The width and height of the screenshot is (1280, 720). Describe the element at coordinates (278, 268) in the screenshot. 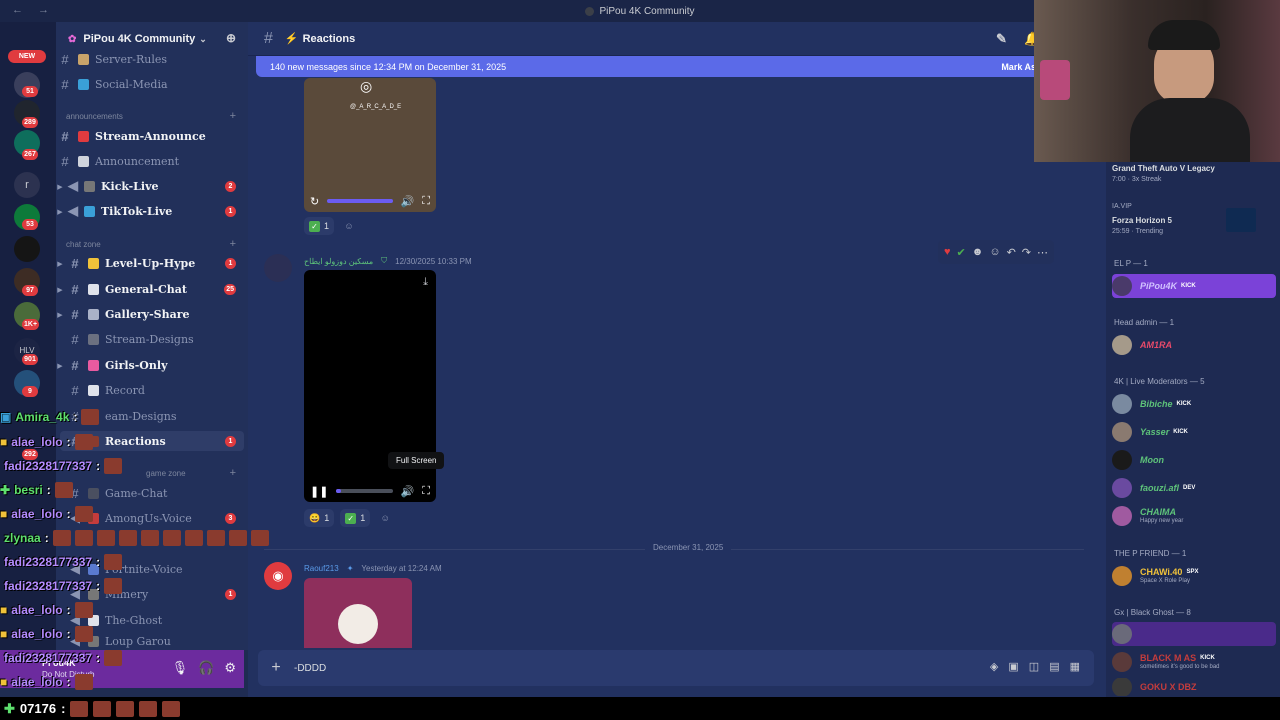

I see `avatar` at that location.